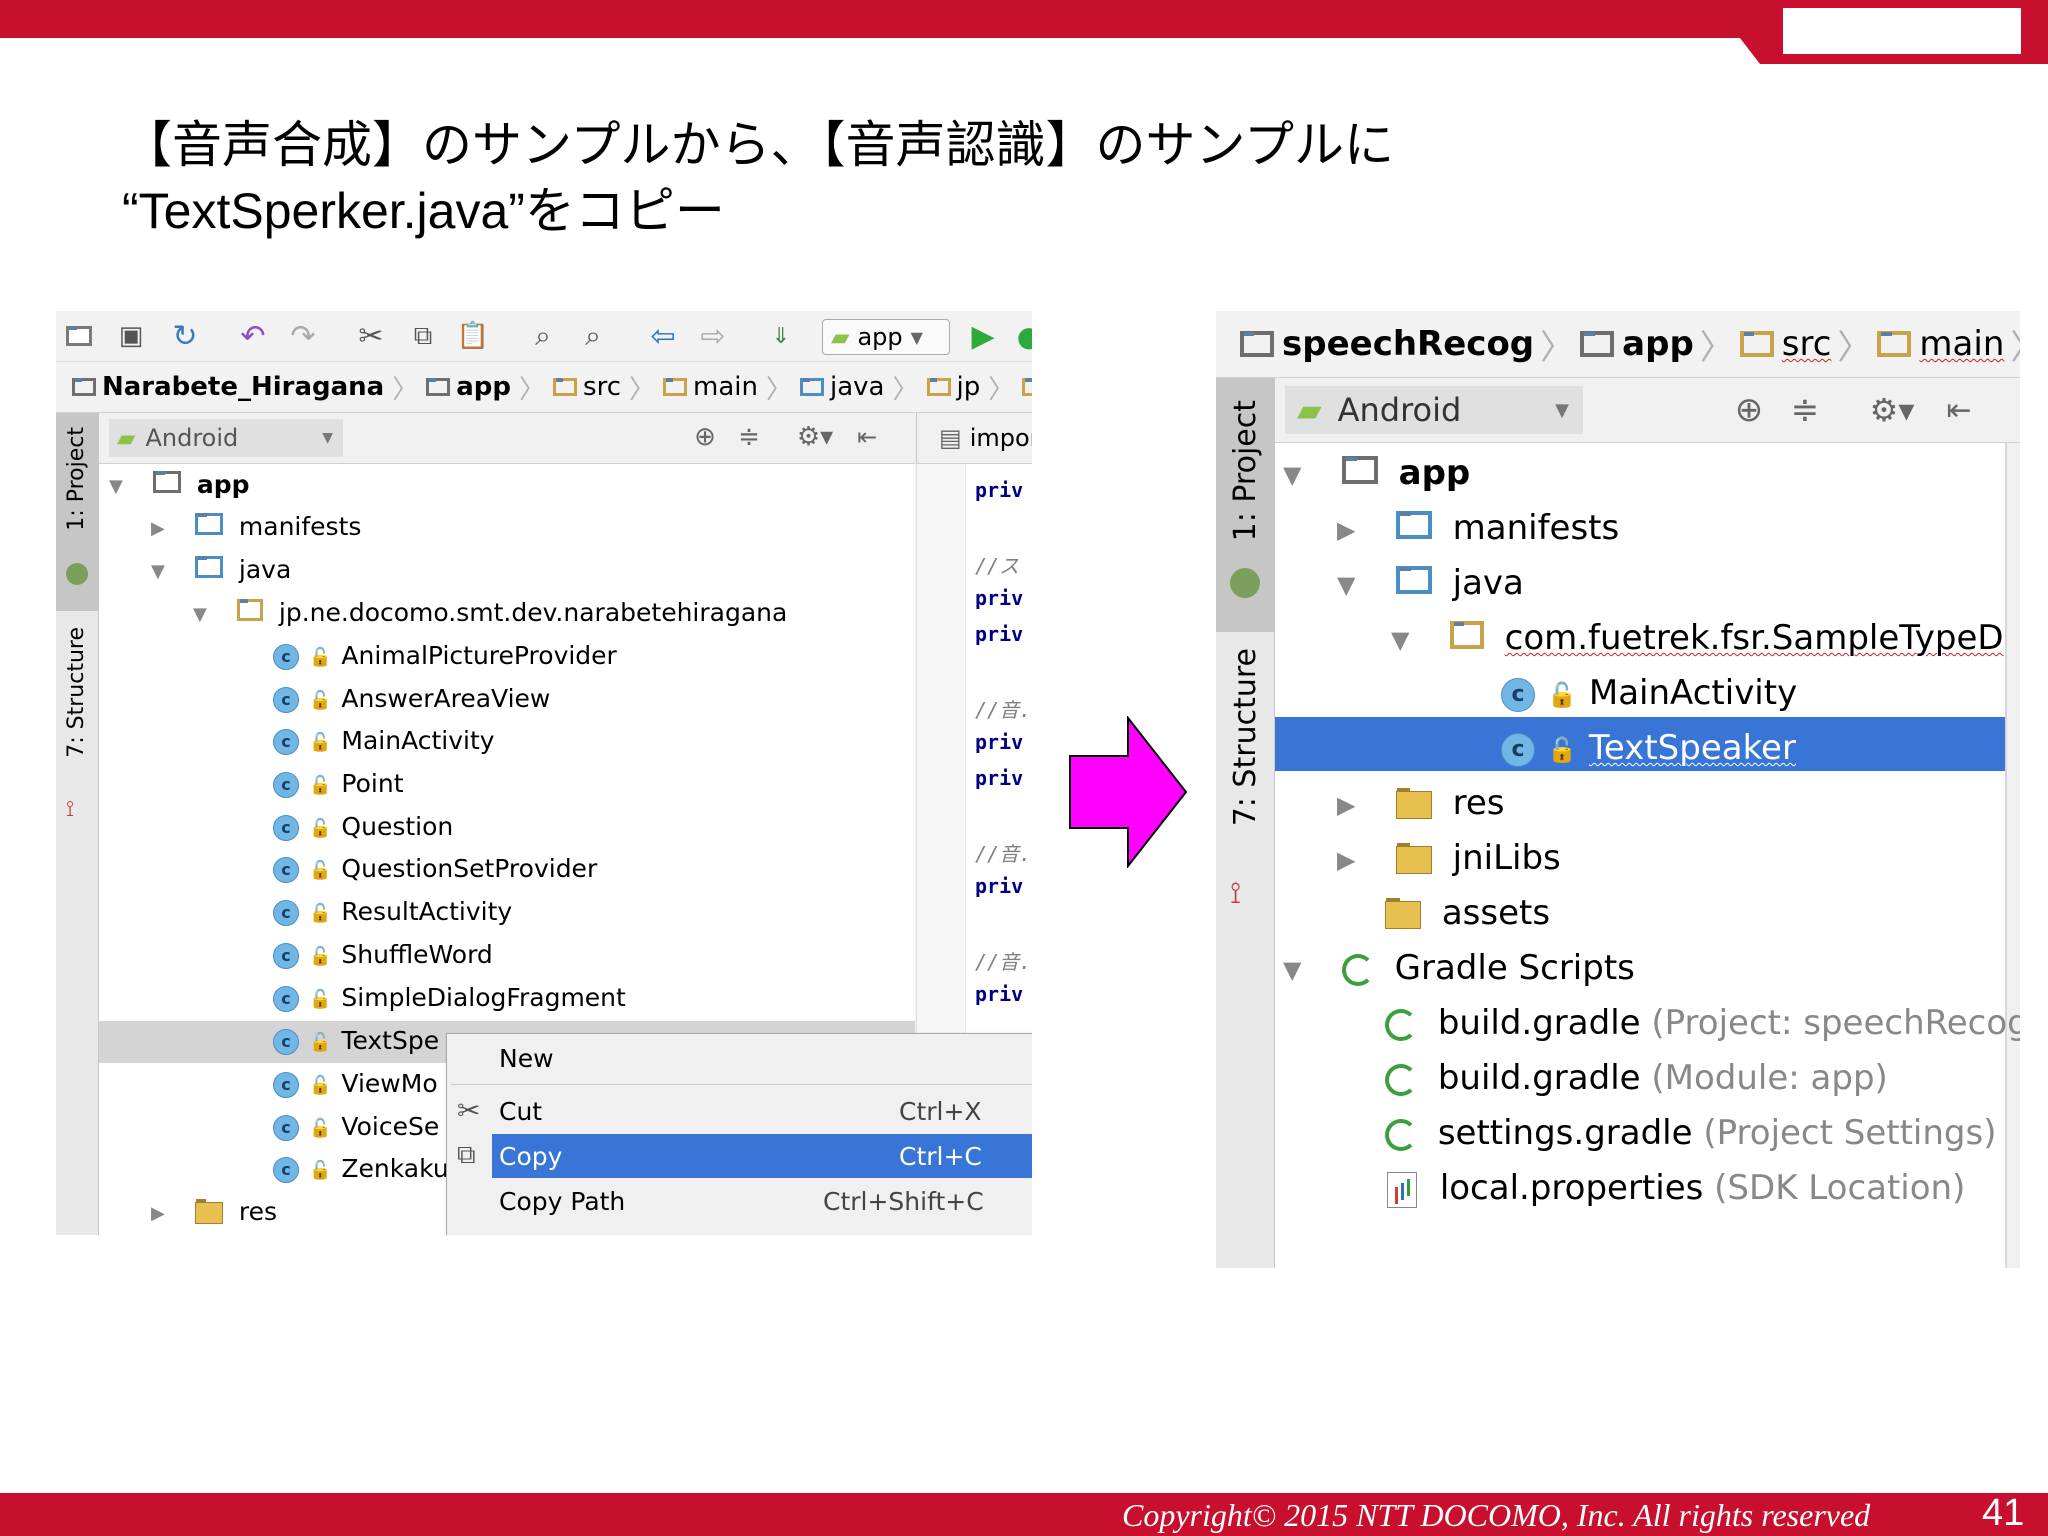 This screenshot has width=2048, height=1536. I want to click on menu-item-label: Cut, so click(521, 1111).